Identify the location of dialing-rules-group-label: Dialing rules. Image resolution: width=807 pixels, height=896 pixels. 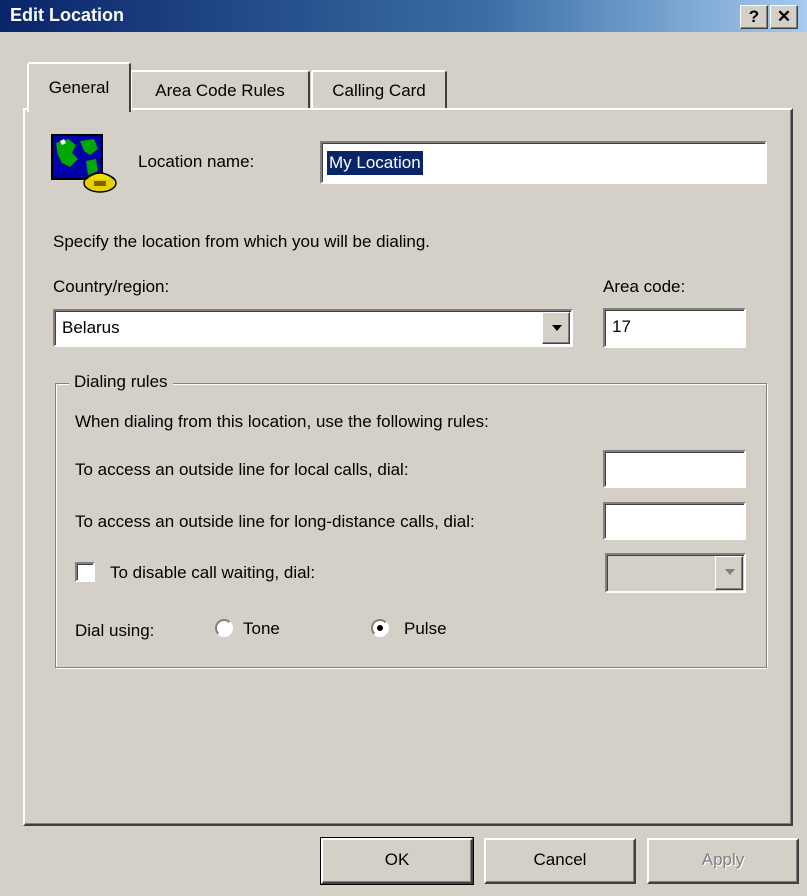
(121, 382).